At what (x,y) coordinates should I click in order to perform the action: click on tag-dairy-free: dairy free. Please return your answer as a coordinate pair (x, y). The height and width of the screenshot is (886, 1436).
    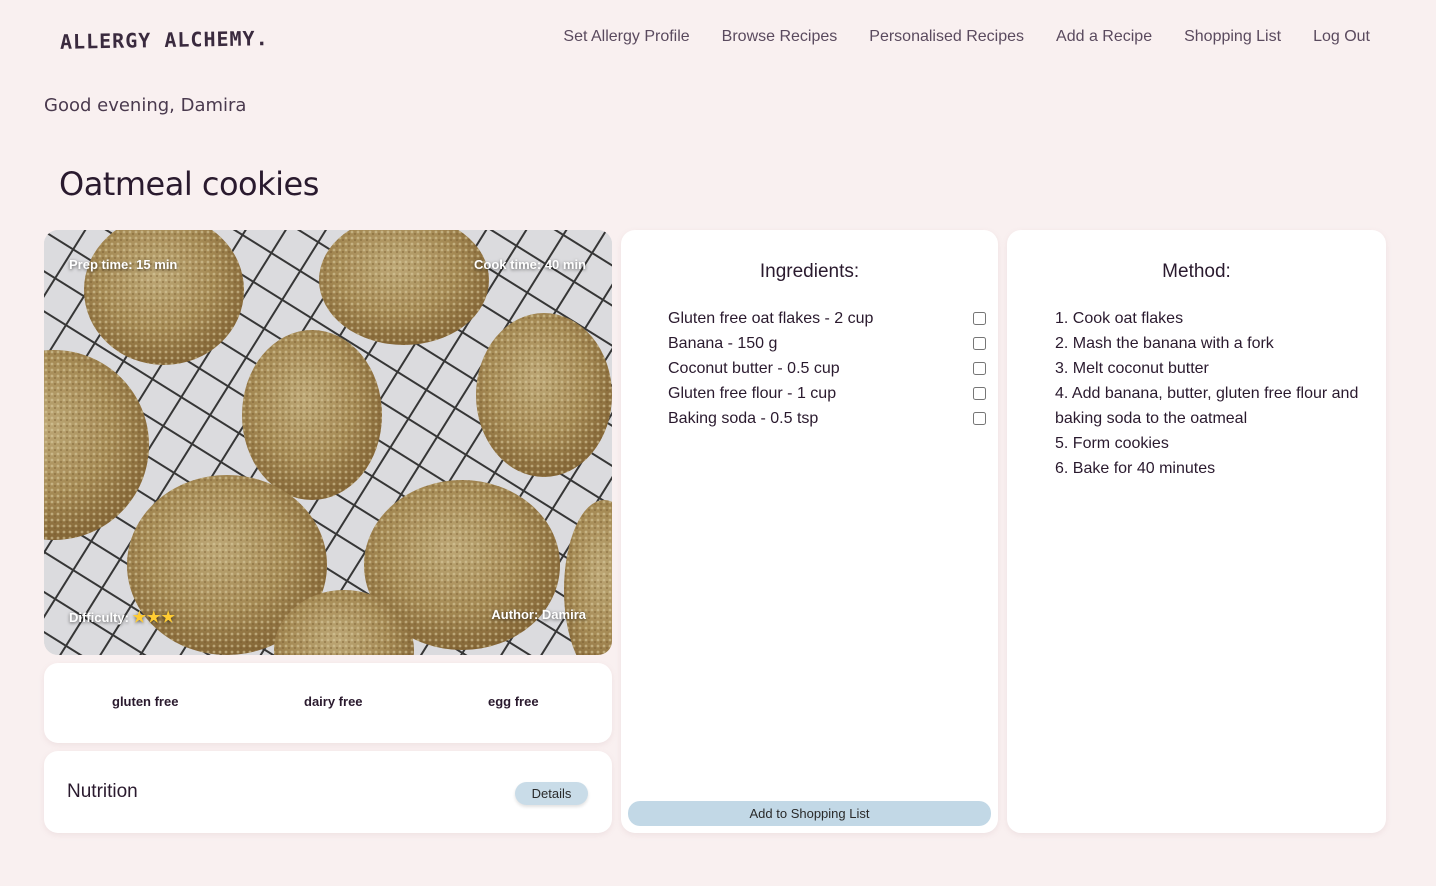
    Looking at the image, I should click on (333, 701).